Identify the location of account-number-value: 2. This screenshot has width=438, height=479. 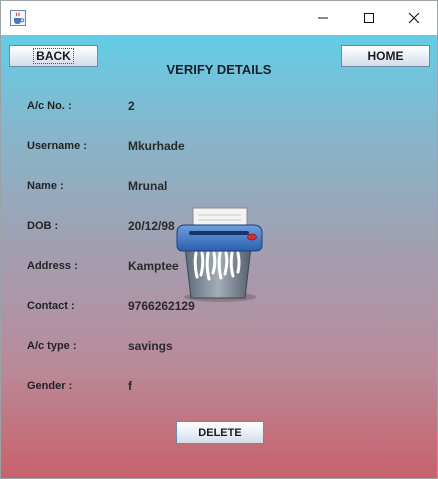
(131, 106).